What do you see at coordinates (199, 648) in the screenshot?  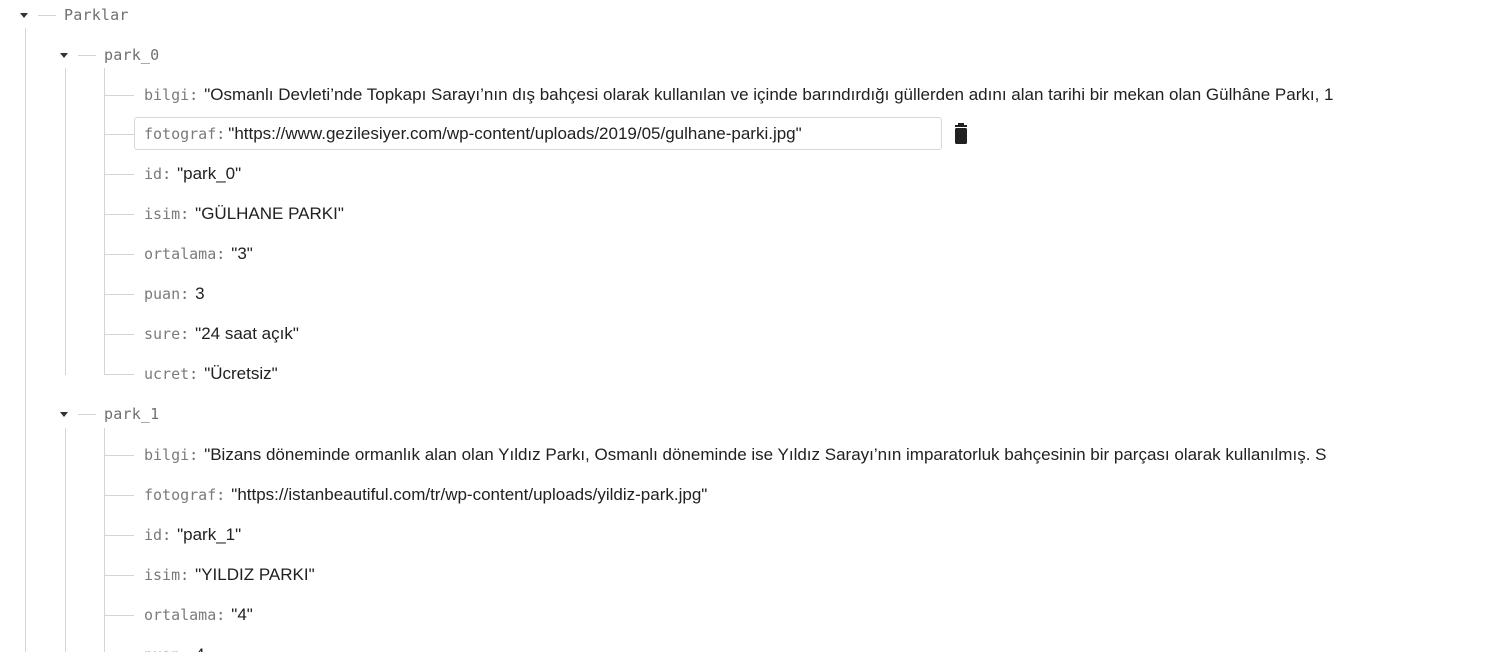 I see `field-value: 4` at bounding box center [199, 648].